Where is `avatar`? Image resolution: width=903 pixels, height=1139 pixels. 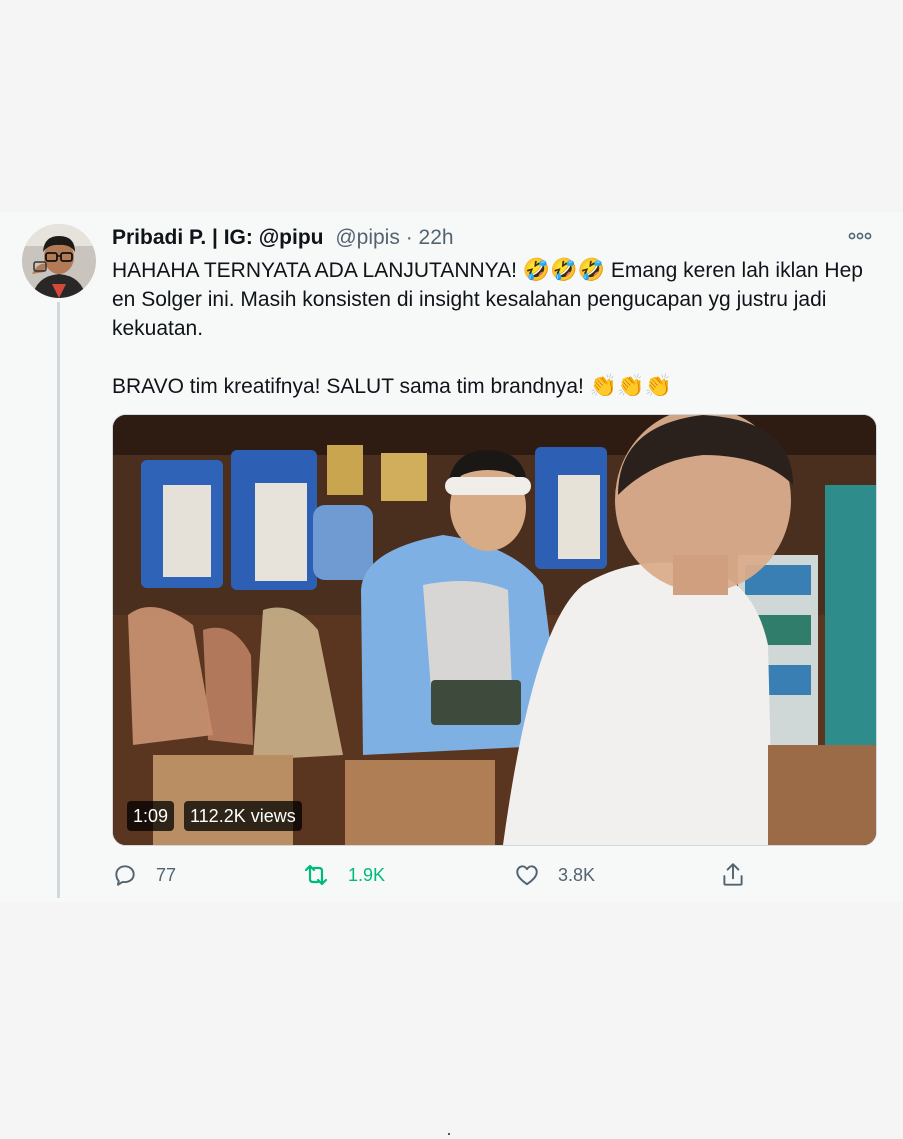
avatar is located at coordinates (59, 261).